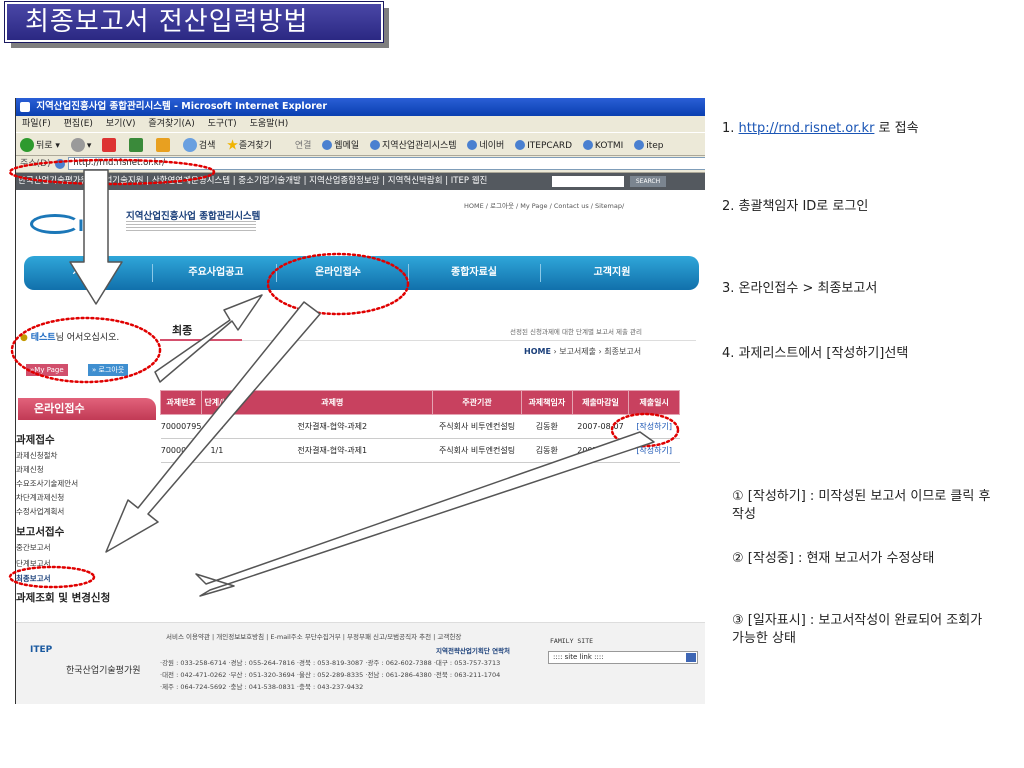 Image resolution: width=1024 pixels, height=768 pixels. What do you see at coordinates (485, 145) in the screenshot?
I see `link-naver: 네이버` at bounding box center [485, 145].